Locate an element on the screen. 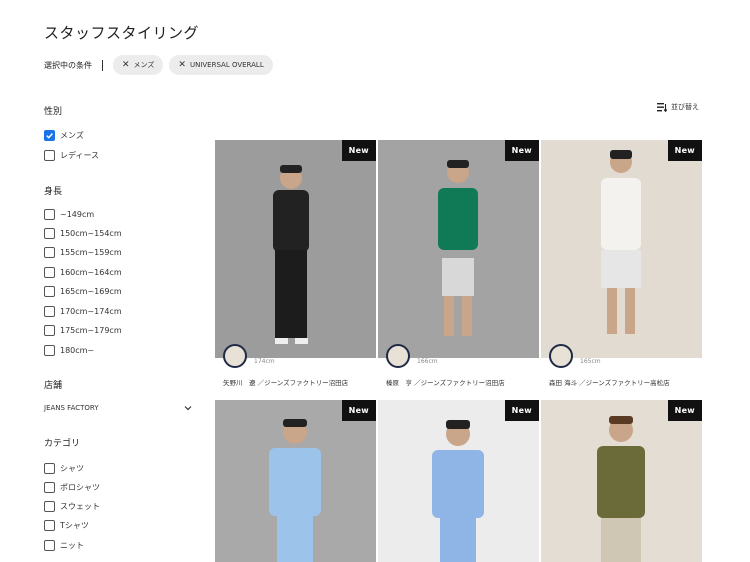 This screenshot has width=750, height=562. category-option-label: スウェット is located at coordinates (80, 506).